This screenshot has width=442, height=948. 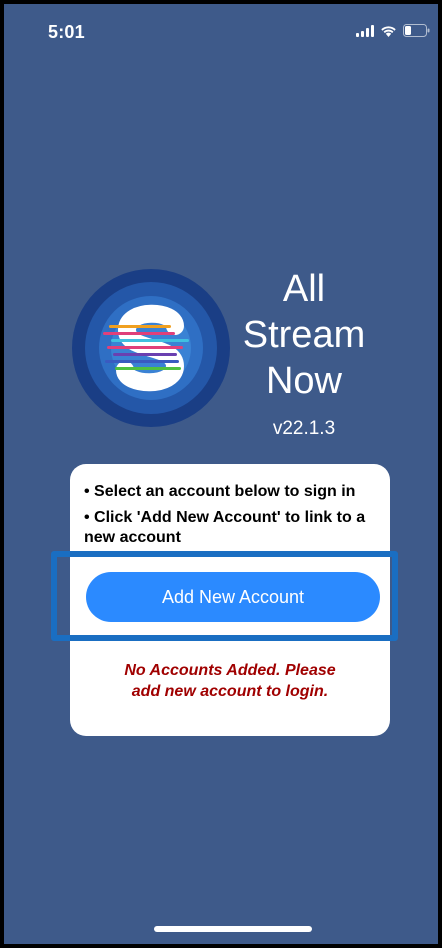 What do you see at coordinates (230, 670) in the screenshot?
I see `no-accounts-line1: No Accounts Added. Please` at bounding box center [230, 670].